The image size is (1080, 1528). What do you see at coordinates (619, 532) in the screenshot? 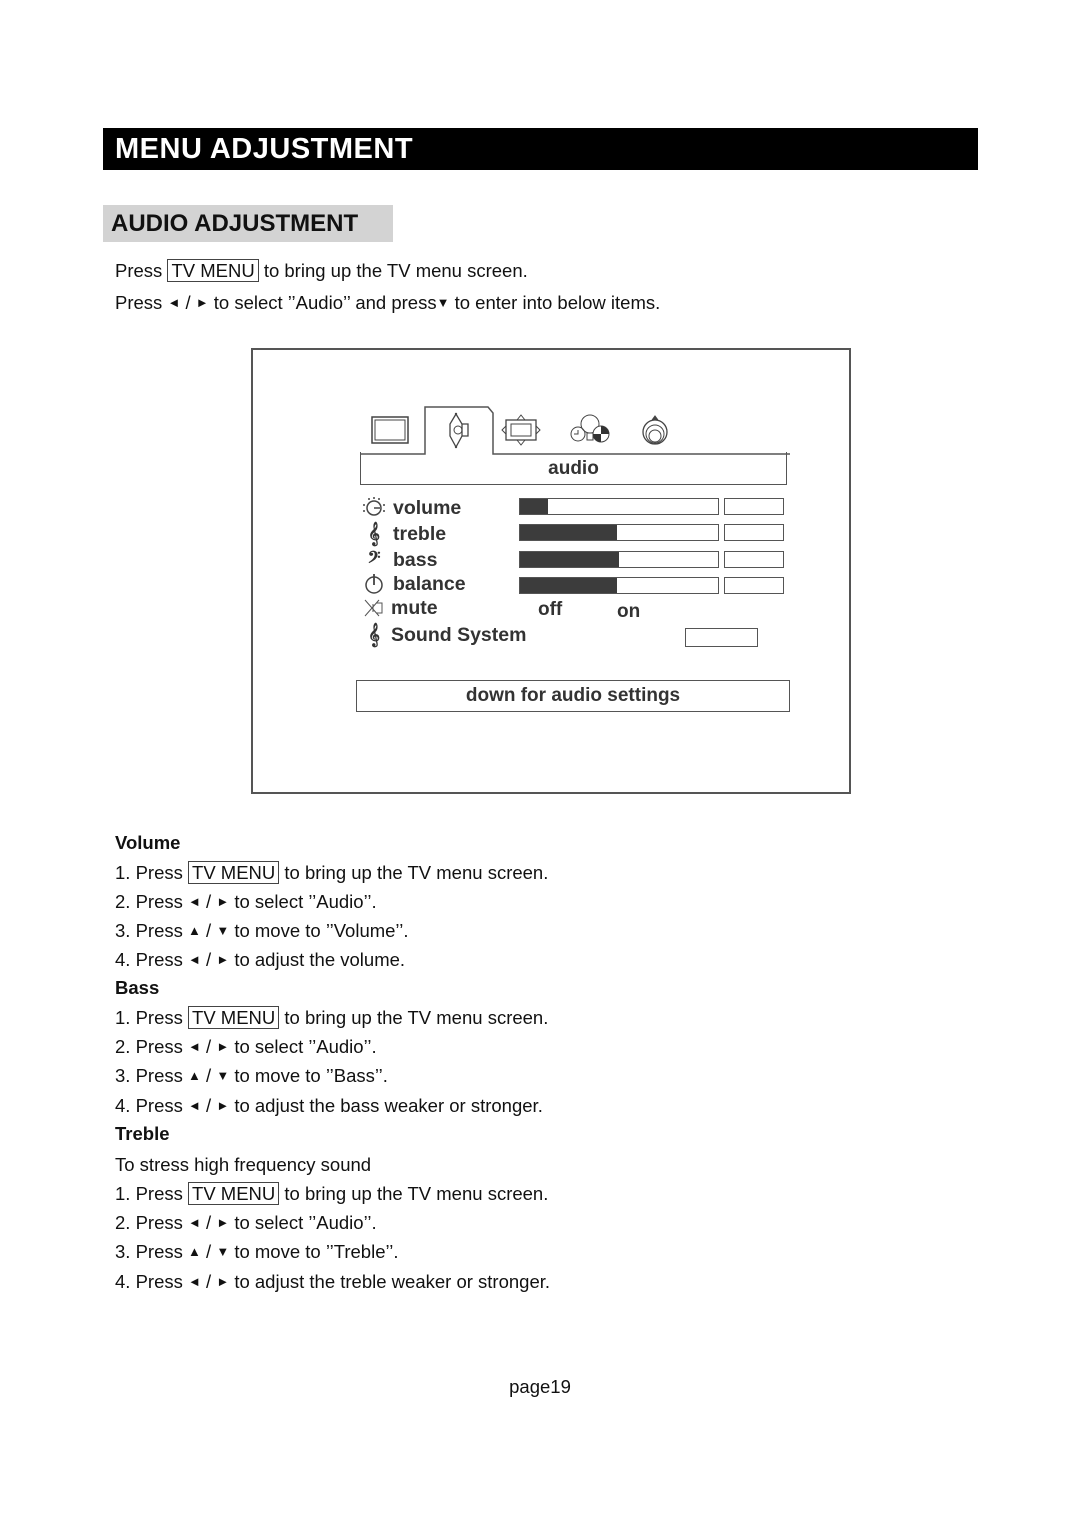
I see `treble-level-bar` at bounding box center [619, 532].